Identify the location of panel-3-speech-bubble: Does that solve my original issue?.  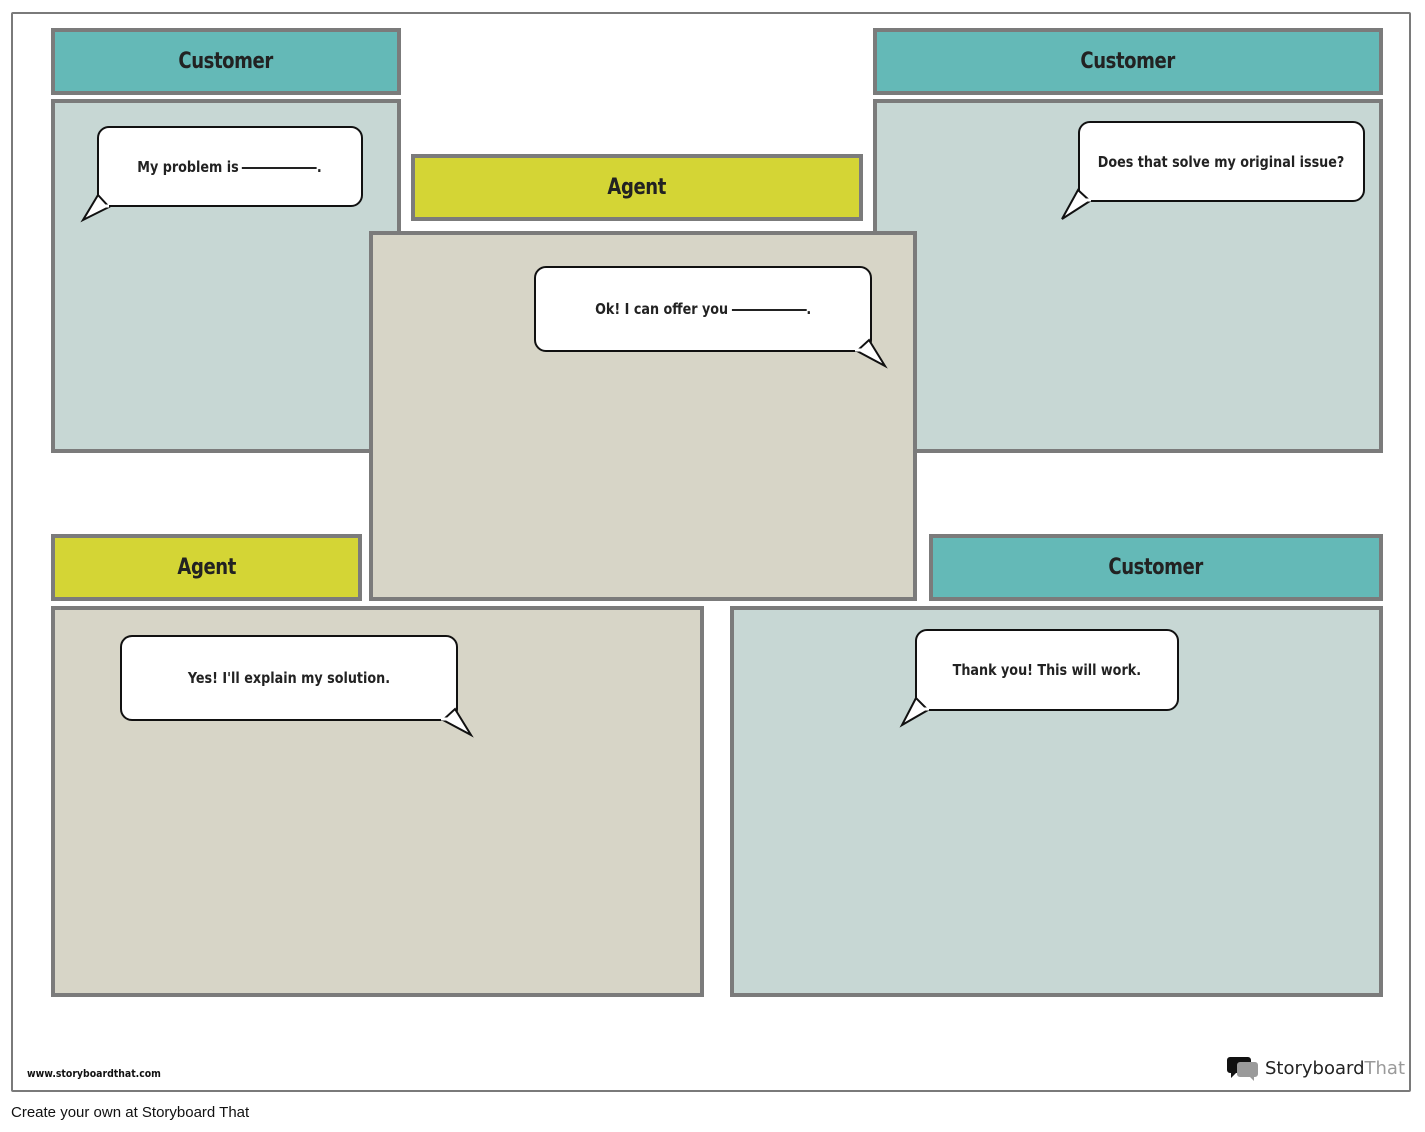
(1221, 161).